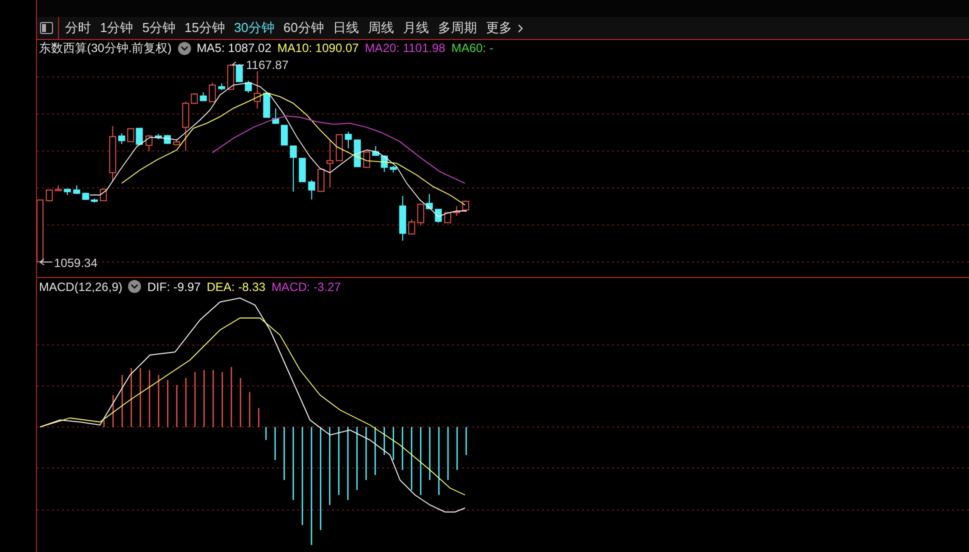 The image size is (969, 552). What do you see at coordinates (46, 262) in the screenshot?
I see `low-marker-arrow` at bounding box center [46, 262].